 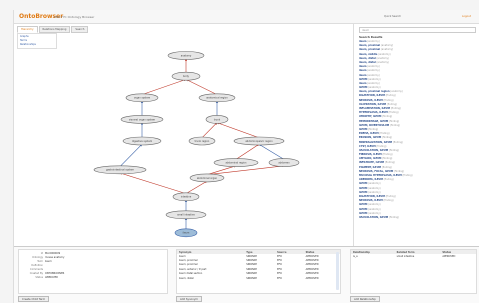 What do you see at coordinates (236, 162) in the screenshot?
I see `graph-node: abdominal region` at bounding box center [236, 162].